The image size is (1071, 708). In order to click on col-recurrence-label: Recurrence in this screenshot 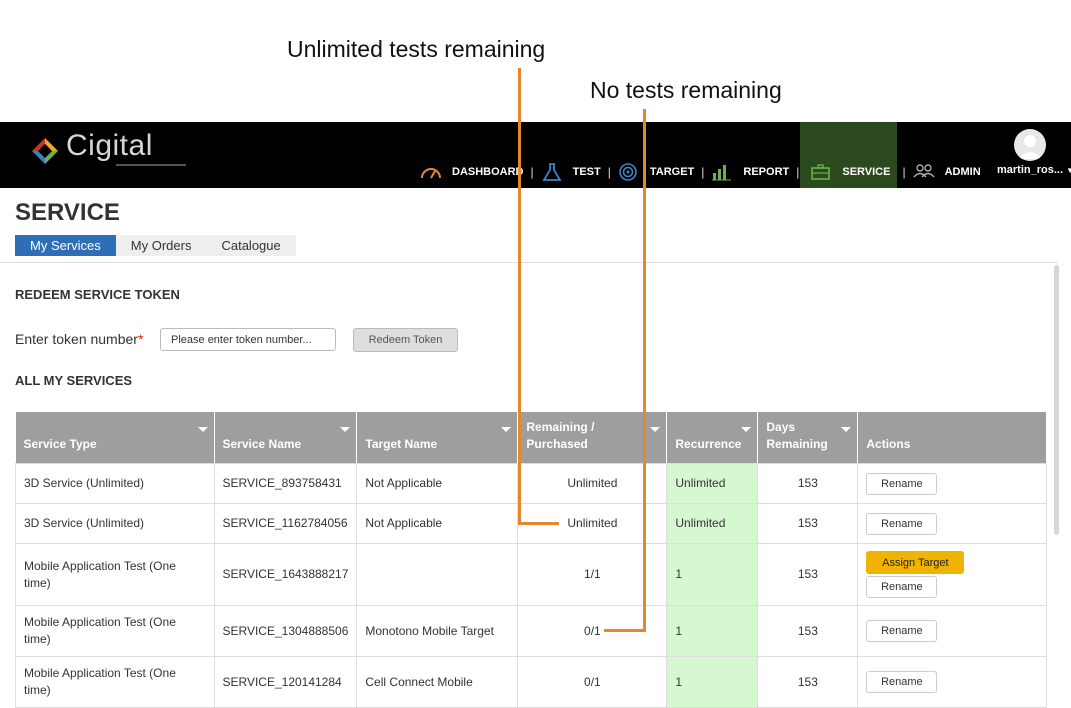, I will do `click(708, 444)`.